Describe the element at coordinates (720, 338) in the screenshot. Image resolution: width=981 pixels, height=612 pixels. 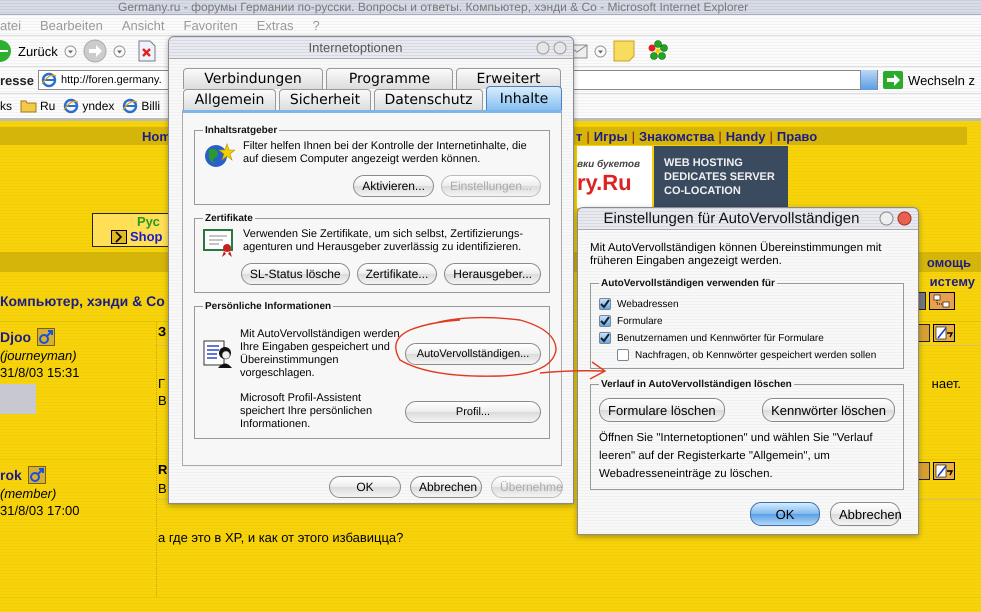
I see `checkbox-label: Benutzernamen und Kennwörter für Formulare` at that location.